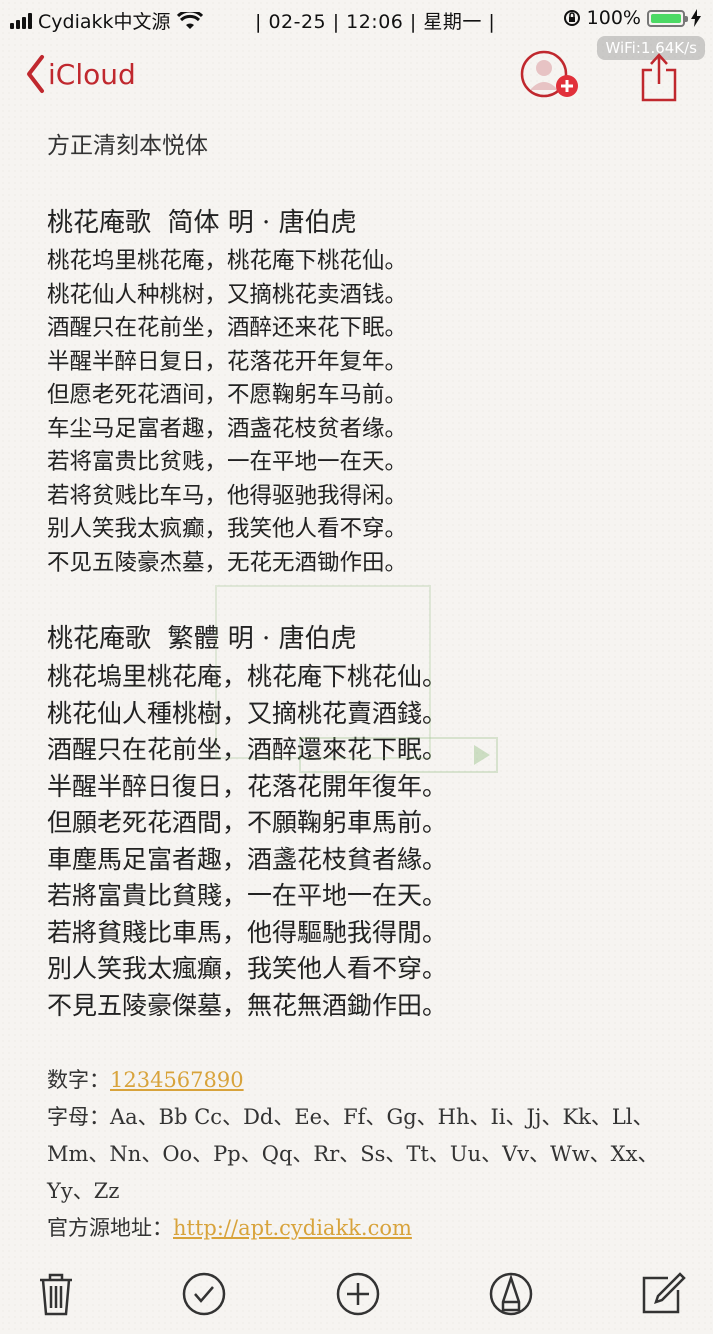 This screenshot has height=1334, width=713. Describe the element at coordinates (202, 223) in the screenshot. I see `poem-title: 桃花庵歌 简体 明 · 唐伯虎` at that location.